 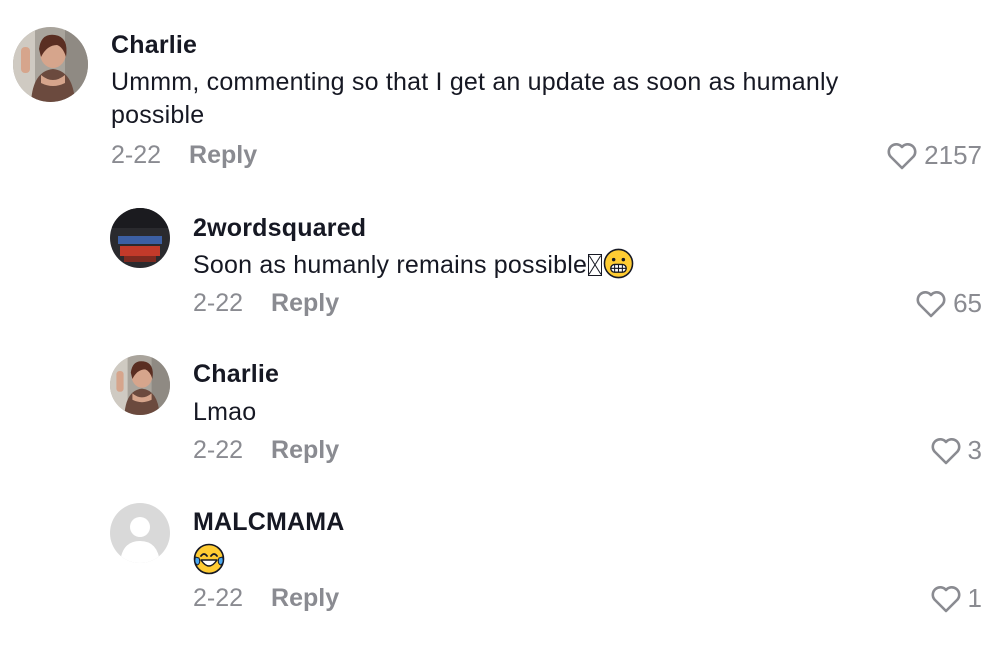 I want to click on like-count: 3, so click(x=974, y=450).